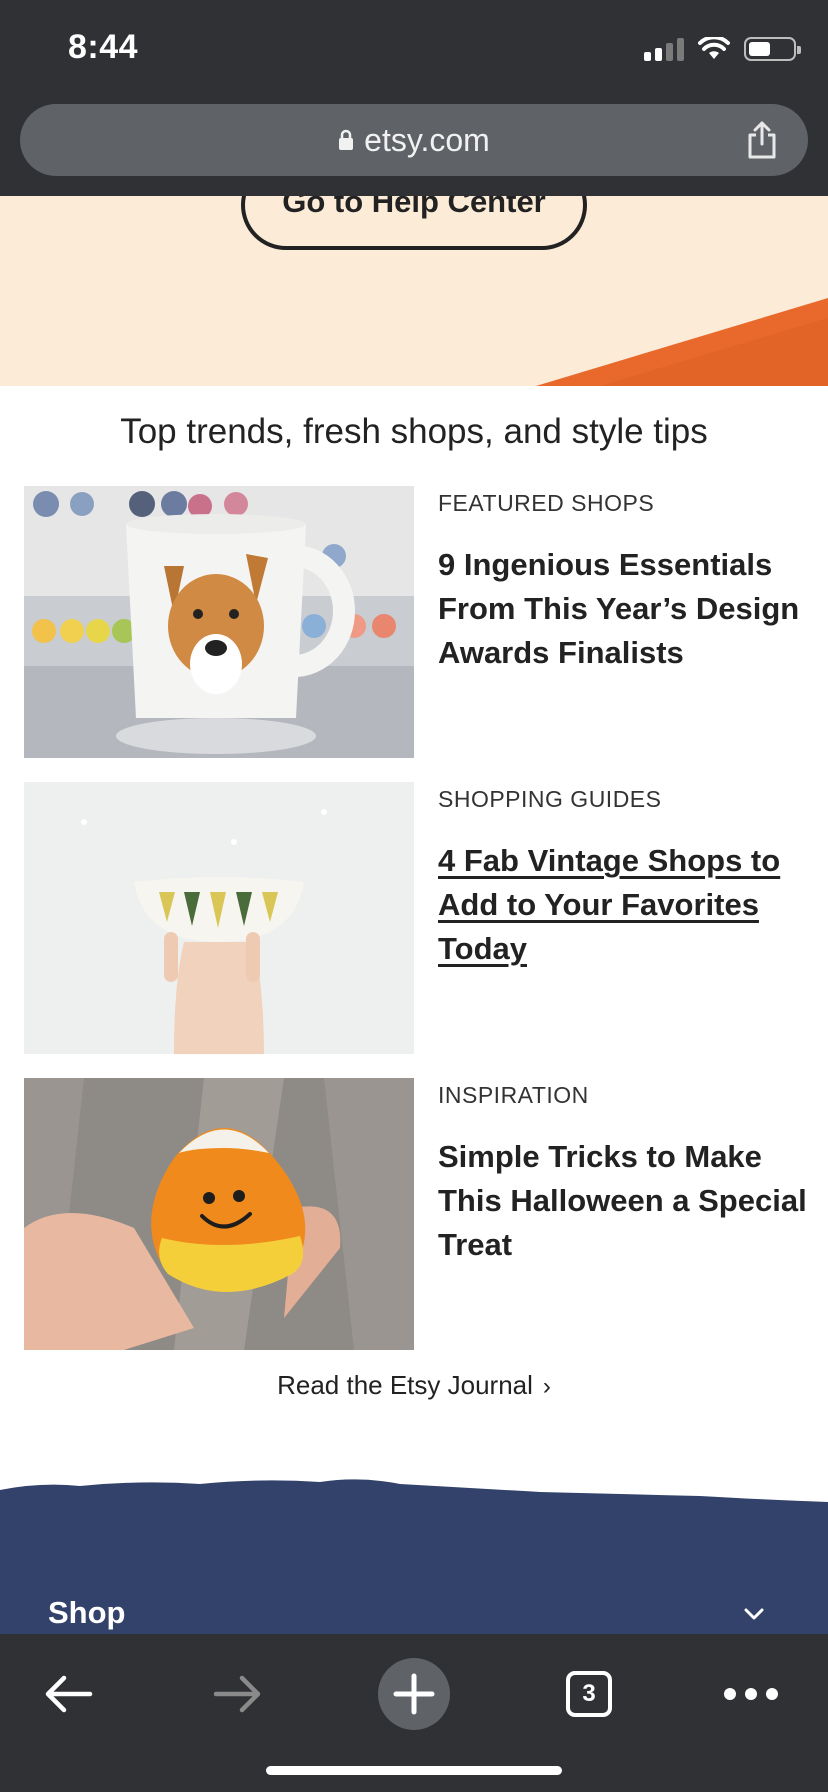 This screenshot has height=1792, width=828. What do you see at coordinates (664, 49) in the screenshot?
I see `cellular-signal-icon` at bounding box center [664, 49].